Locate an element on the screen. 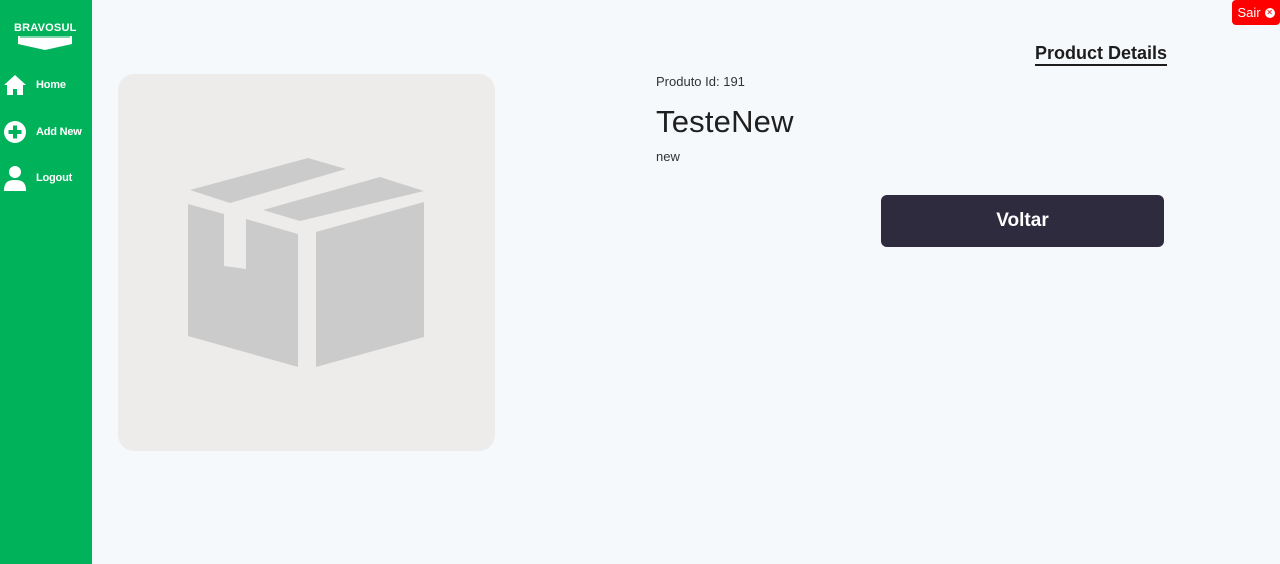 The width and height of the screenshot is (1280, 564). sidebar: BRAVOSUL Home Add New Logout is located at coordinates (46, 282).